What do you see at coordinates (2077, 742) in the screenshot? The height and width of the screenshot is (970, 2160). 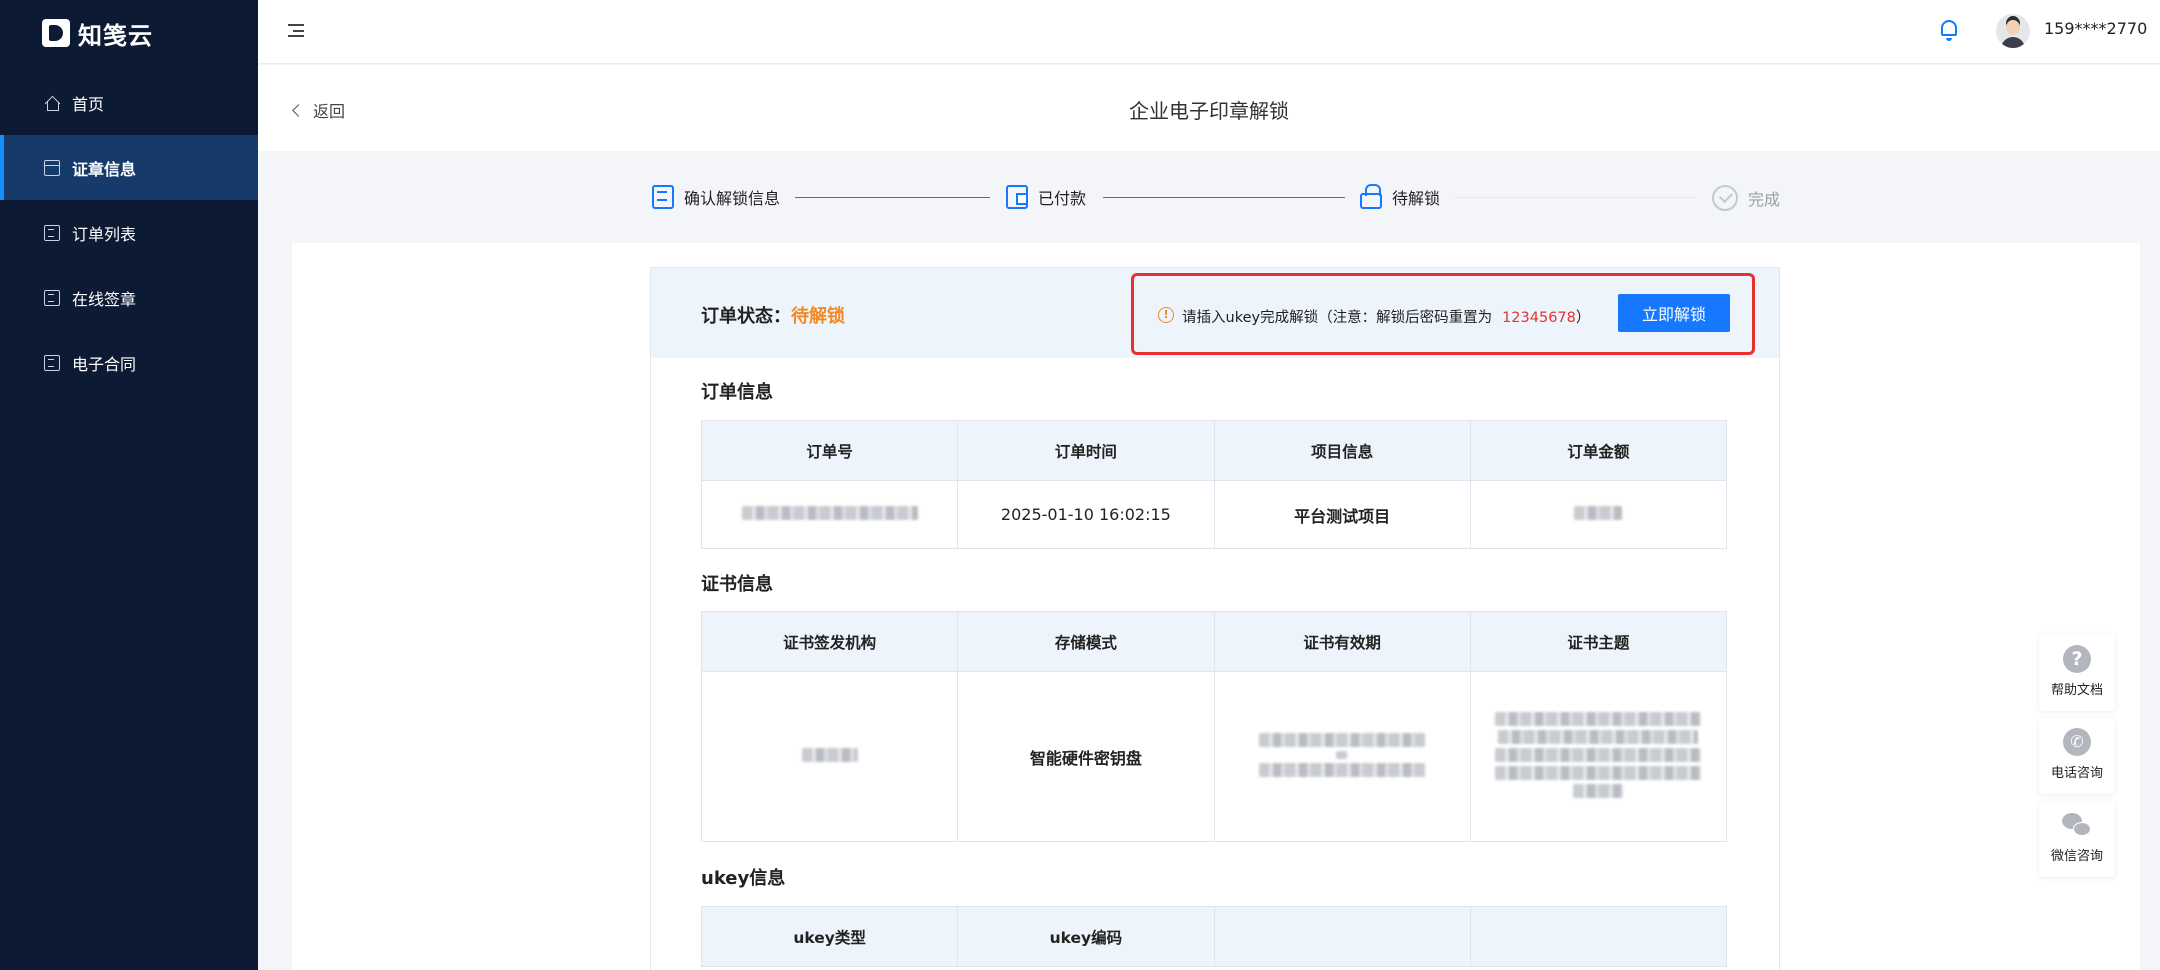 I see `phone-icon: ✆` at bounding box center [2077, 742].